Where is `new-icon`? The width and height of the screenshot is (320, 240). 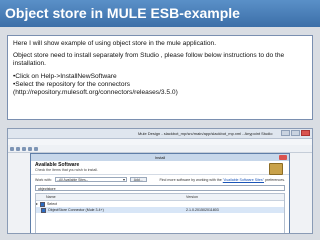 new-icon is located at coordinates (12, 148).